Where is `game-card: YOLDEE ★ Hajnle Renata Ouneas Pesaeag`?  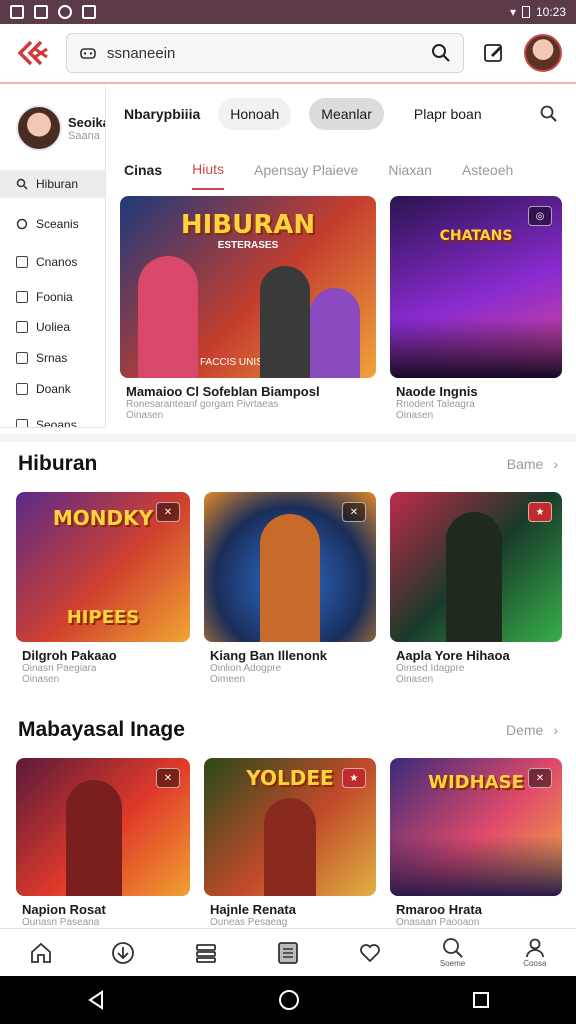 game-card: YOLDEE ★ Hajnle Renata Ouneas Pesaeag is located at coordinates (290, 843).